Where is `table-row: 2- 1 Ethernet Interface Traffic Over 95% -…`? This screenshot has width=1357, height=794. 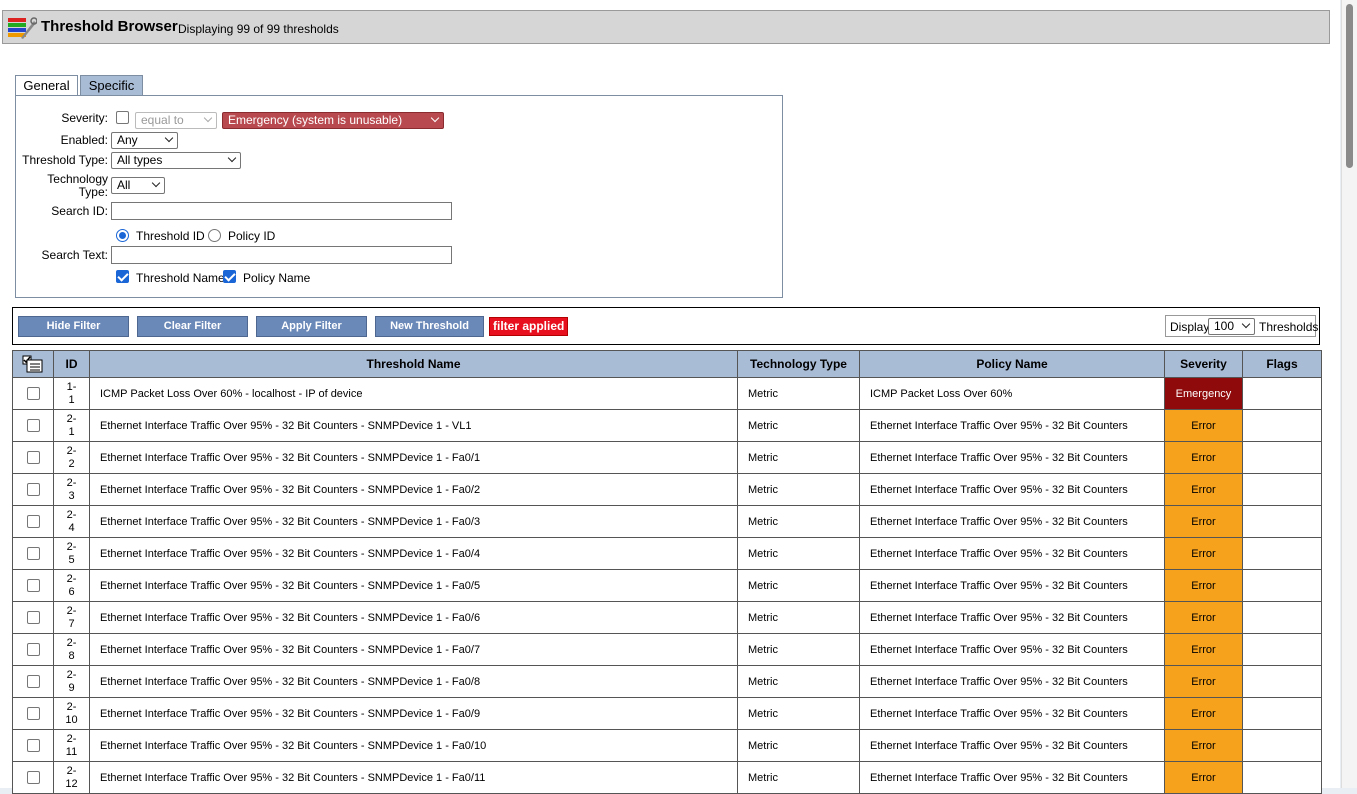
table-row: 2- 1 Ethernet Interface Traffic Over 95% -… is located at coordinates (667, 425).